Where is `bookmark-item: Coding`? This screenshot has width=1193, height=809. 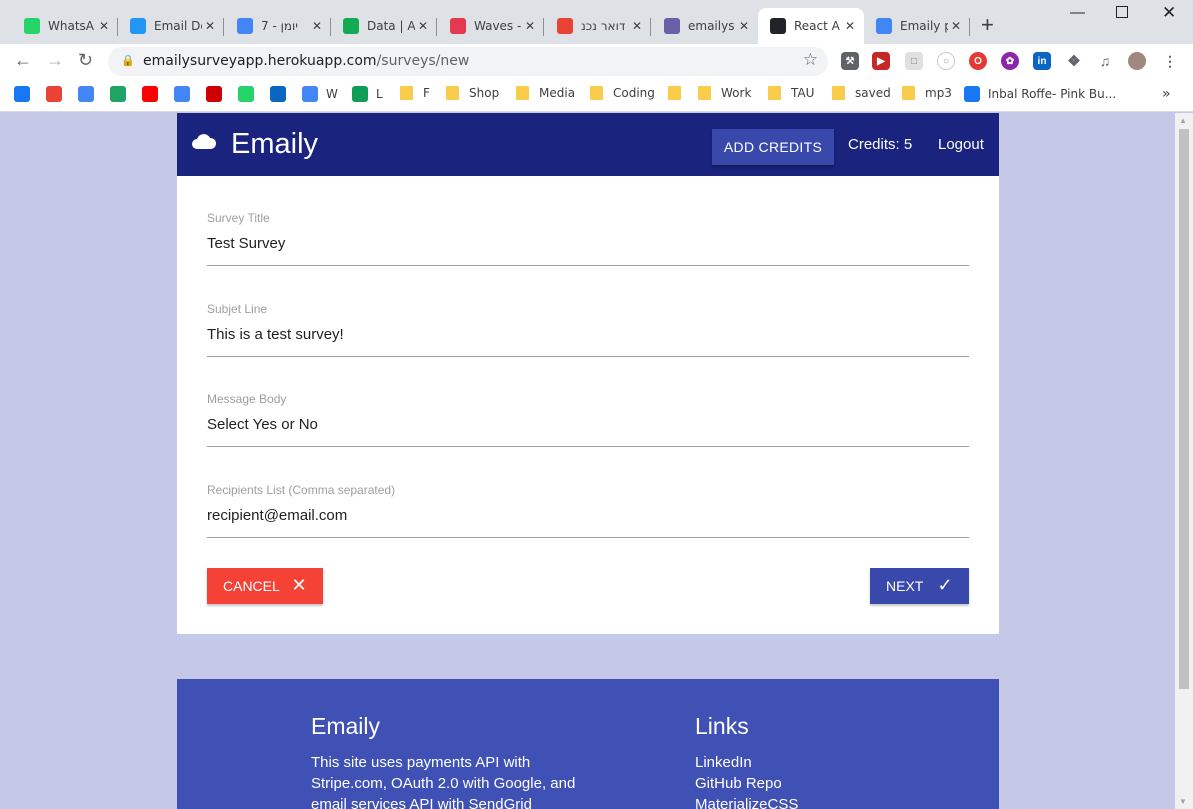 bookmark-item: Coding is located at coordinates (622, 93).